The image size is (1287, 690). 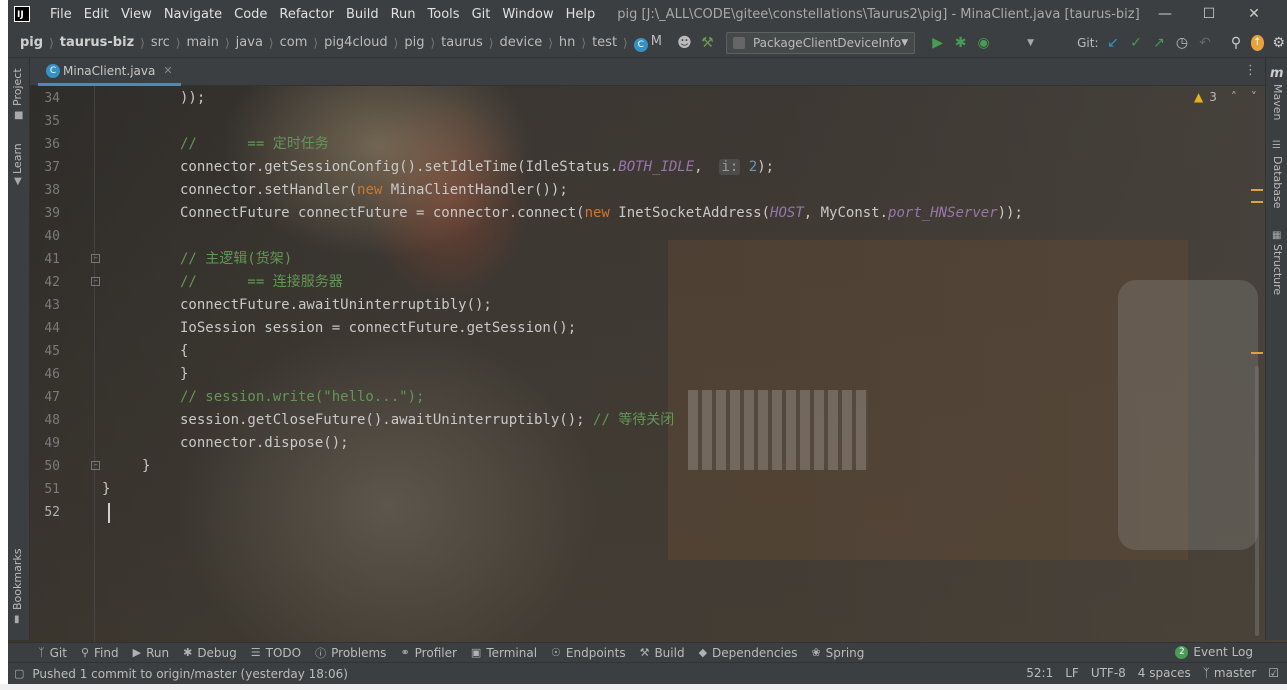 What do you see at coordinates (17, 579) in the screenshot?
I see `bookmarks-tab: Bookmarks` at bounding box center [17, 579].